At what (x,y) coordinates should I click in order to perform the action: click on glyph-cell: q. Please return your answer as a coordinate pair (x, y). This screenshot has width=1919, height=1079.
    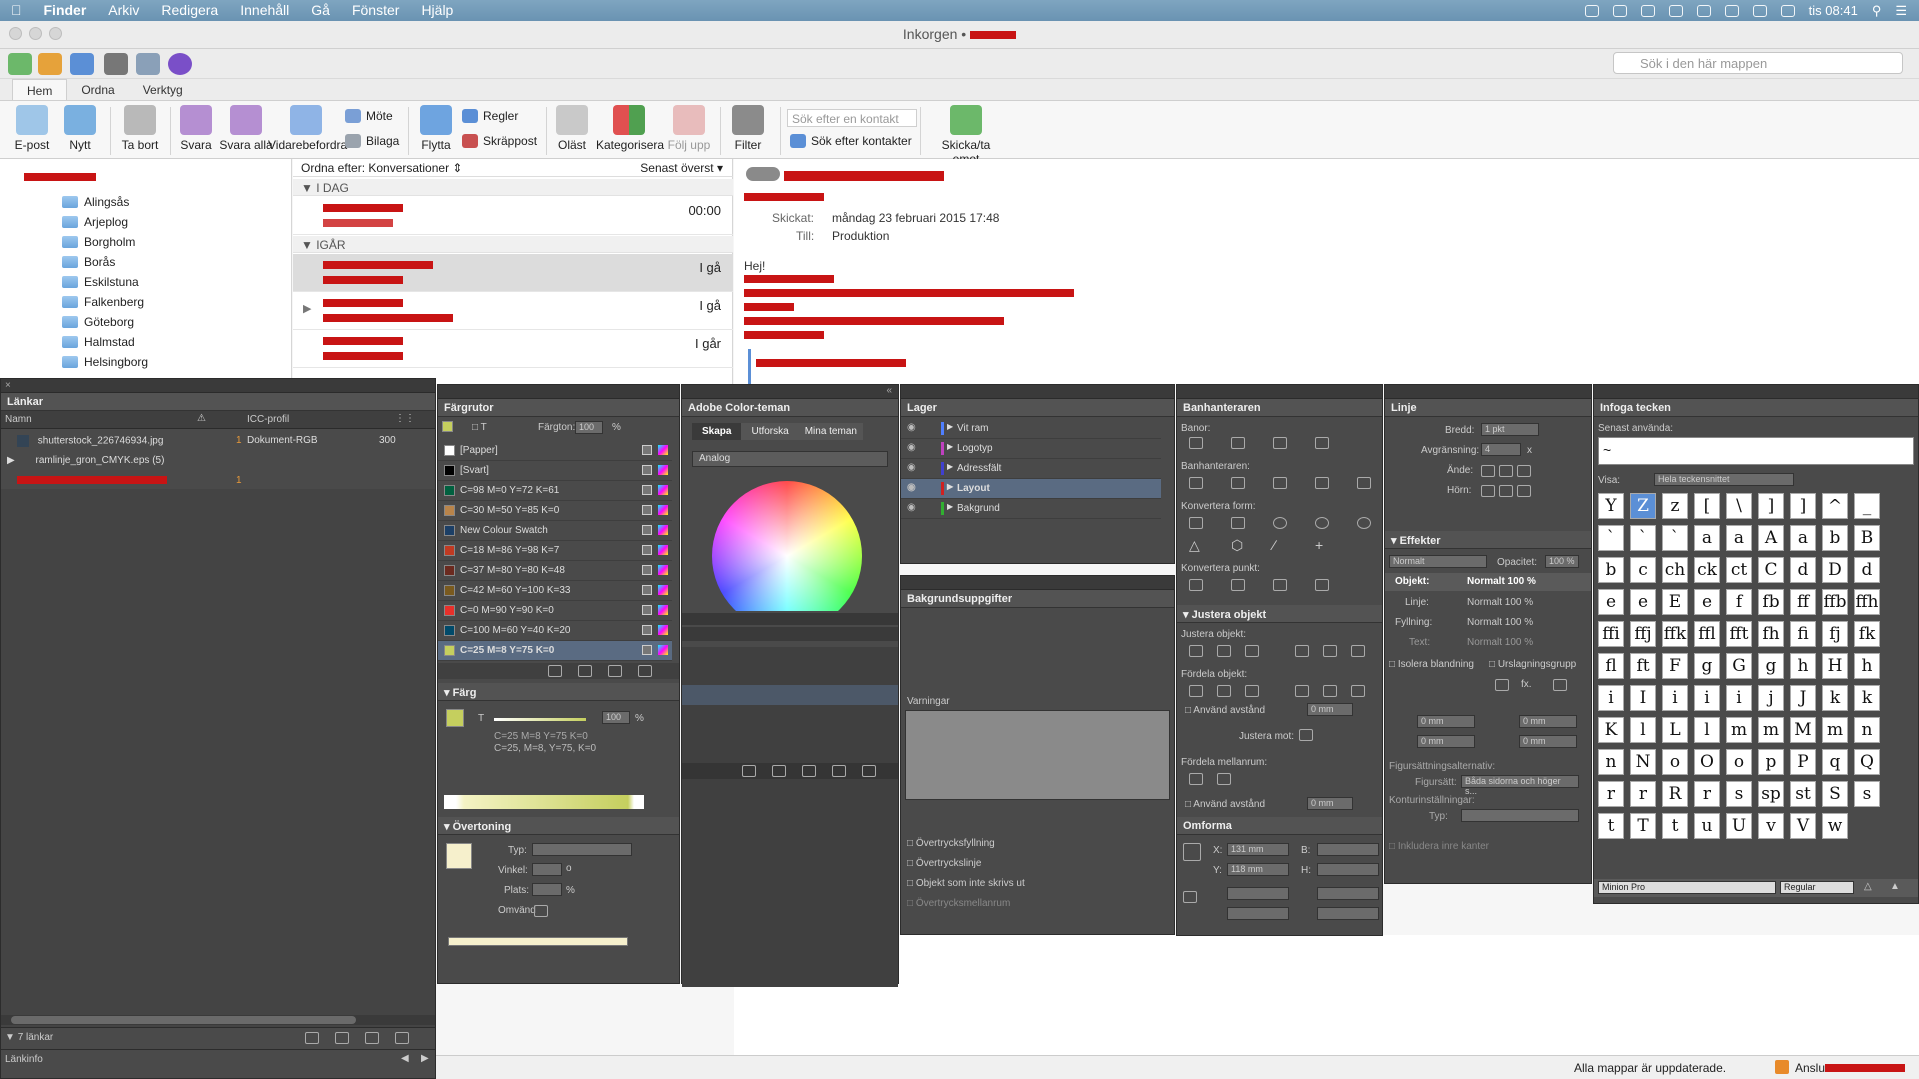
    Looking at the image, I should click on (1835, 762).